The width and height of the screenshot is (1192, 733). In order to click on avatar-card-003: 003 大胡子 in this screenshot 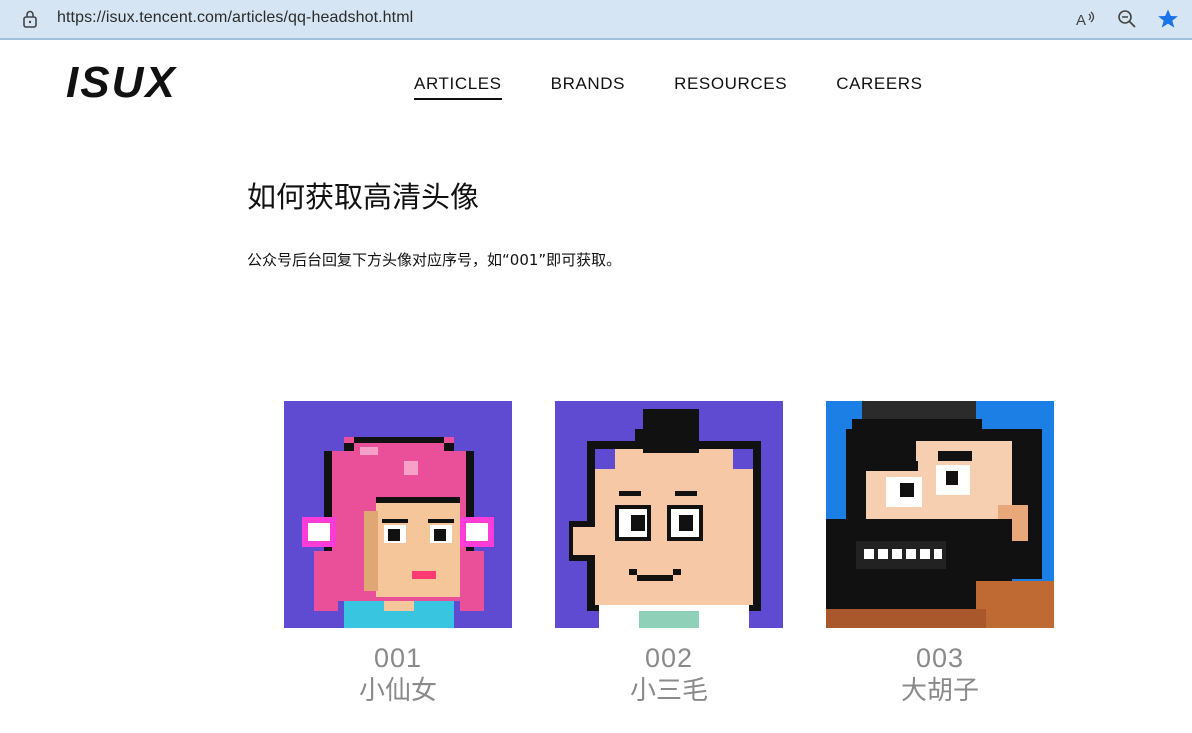, I will do `click(940, 554)`.